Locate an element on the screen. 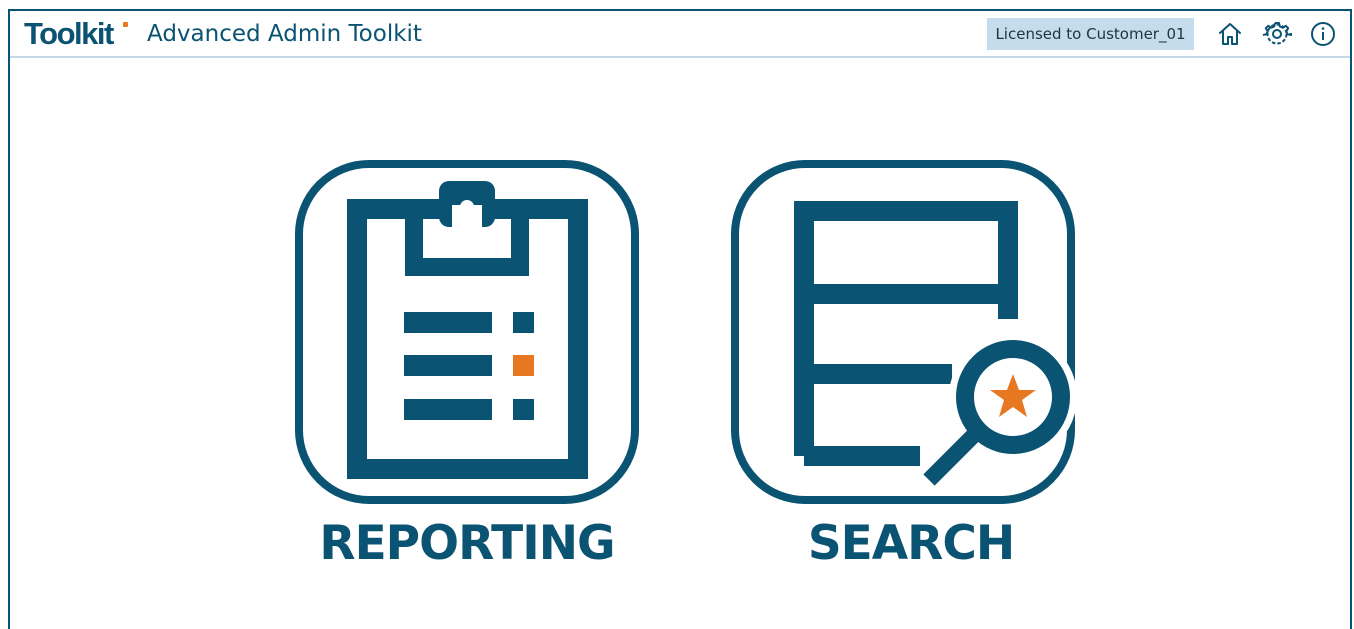 The height and width of the screenshot is (629, 1354). home-icon is located at coordinates (1230, 34).